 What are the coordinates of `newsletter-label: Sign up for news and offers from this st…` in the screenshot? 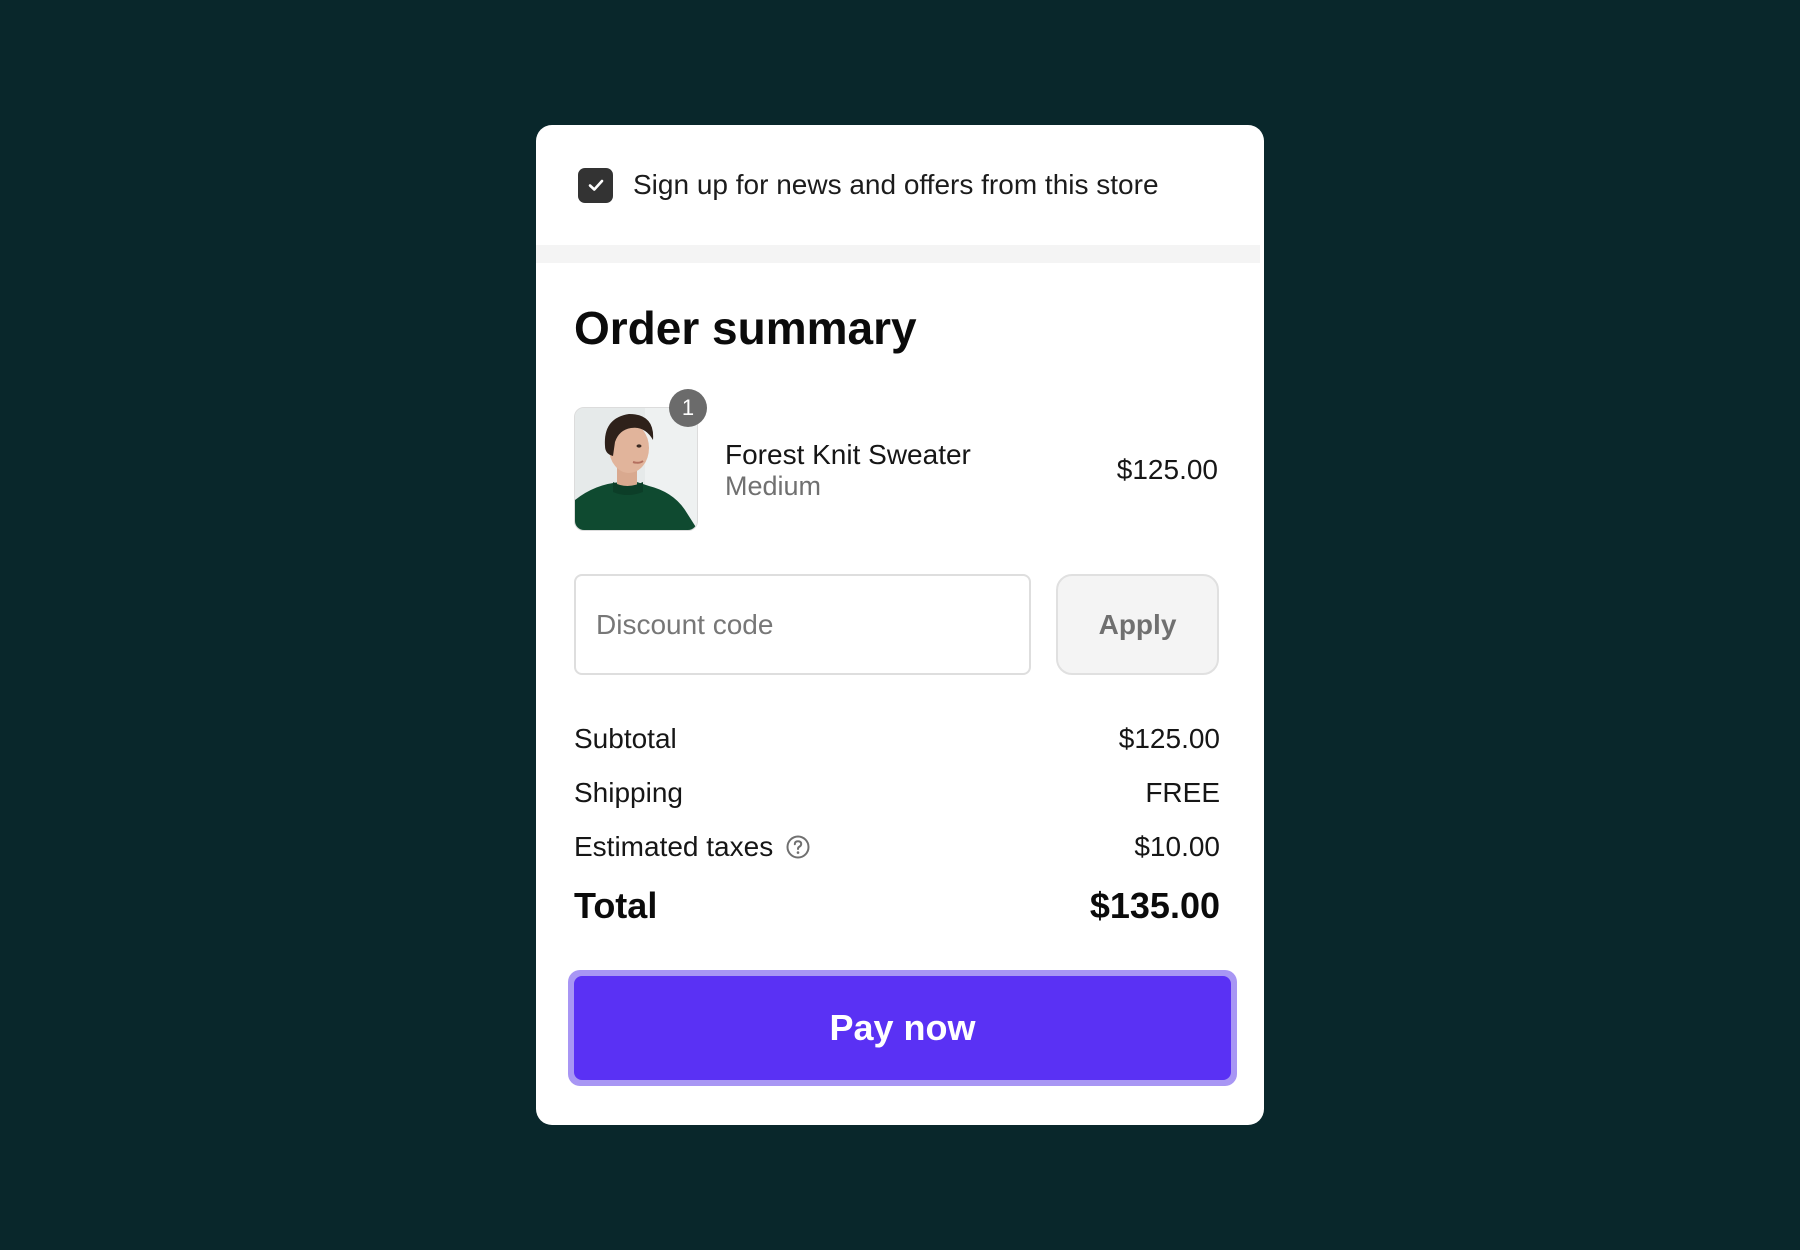 It's located at (896, 185).